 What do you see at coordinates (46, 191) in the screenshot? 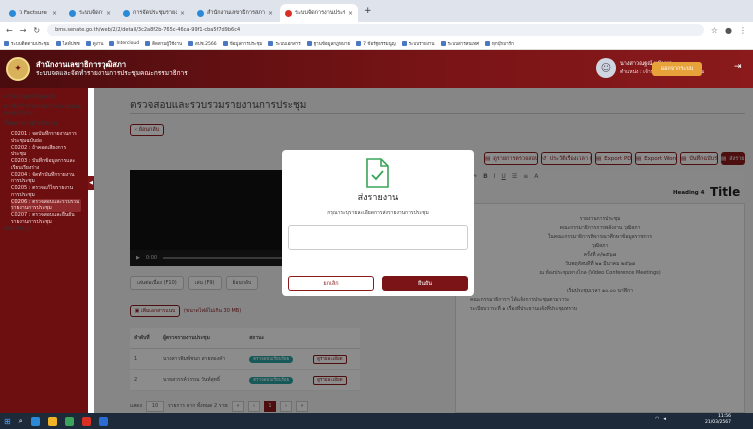
I see `sidebar-item: C0205 : ตรวจแก้ไขรายงานการประชุม` at bounding box center [46, 191].